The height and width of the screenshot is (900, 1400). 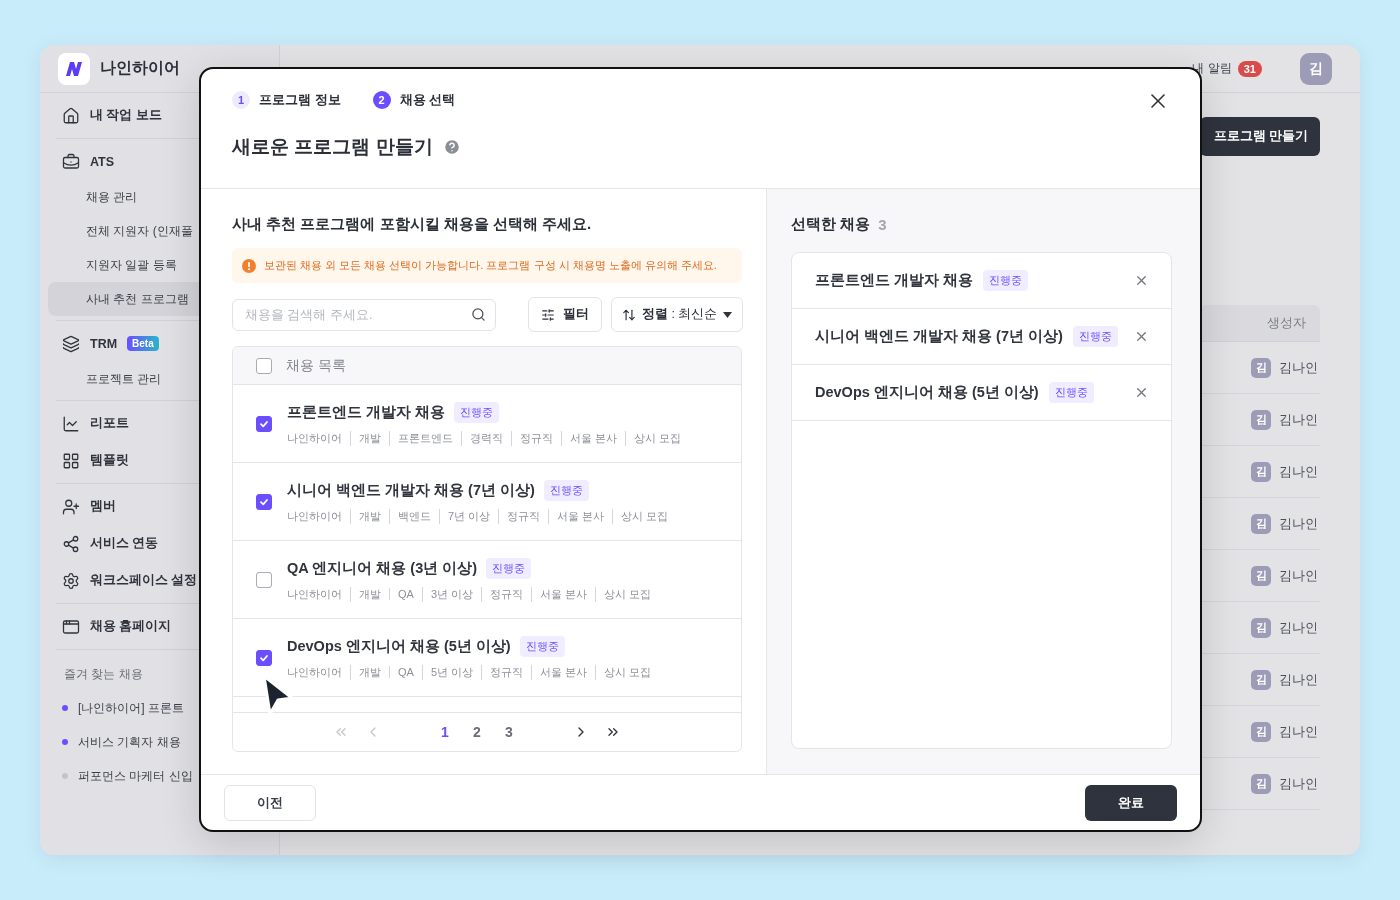 I want to click on nav-item: 멤버, so click(x=159, y=506).